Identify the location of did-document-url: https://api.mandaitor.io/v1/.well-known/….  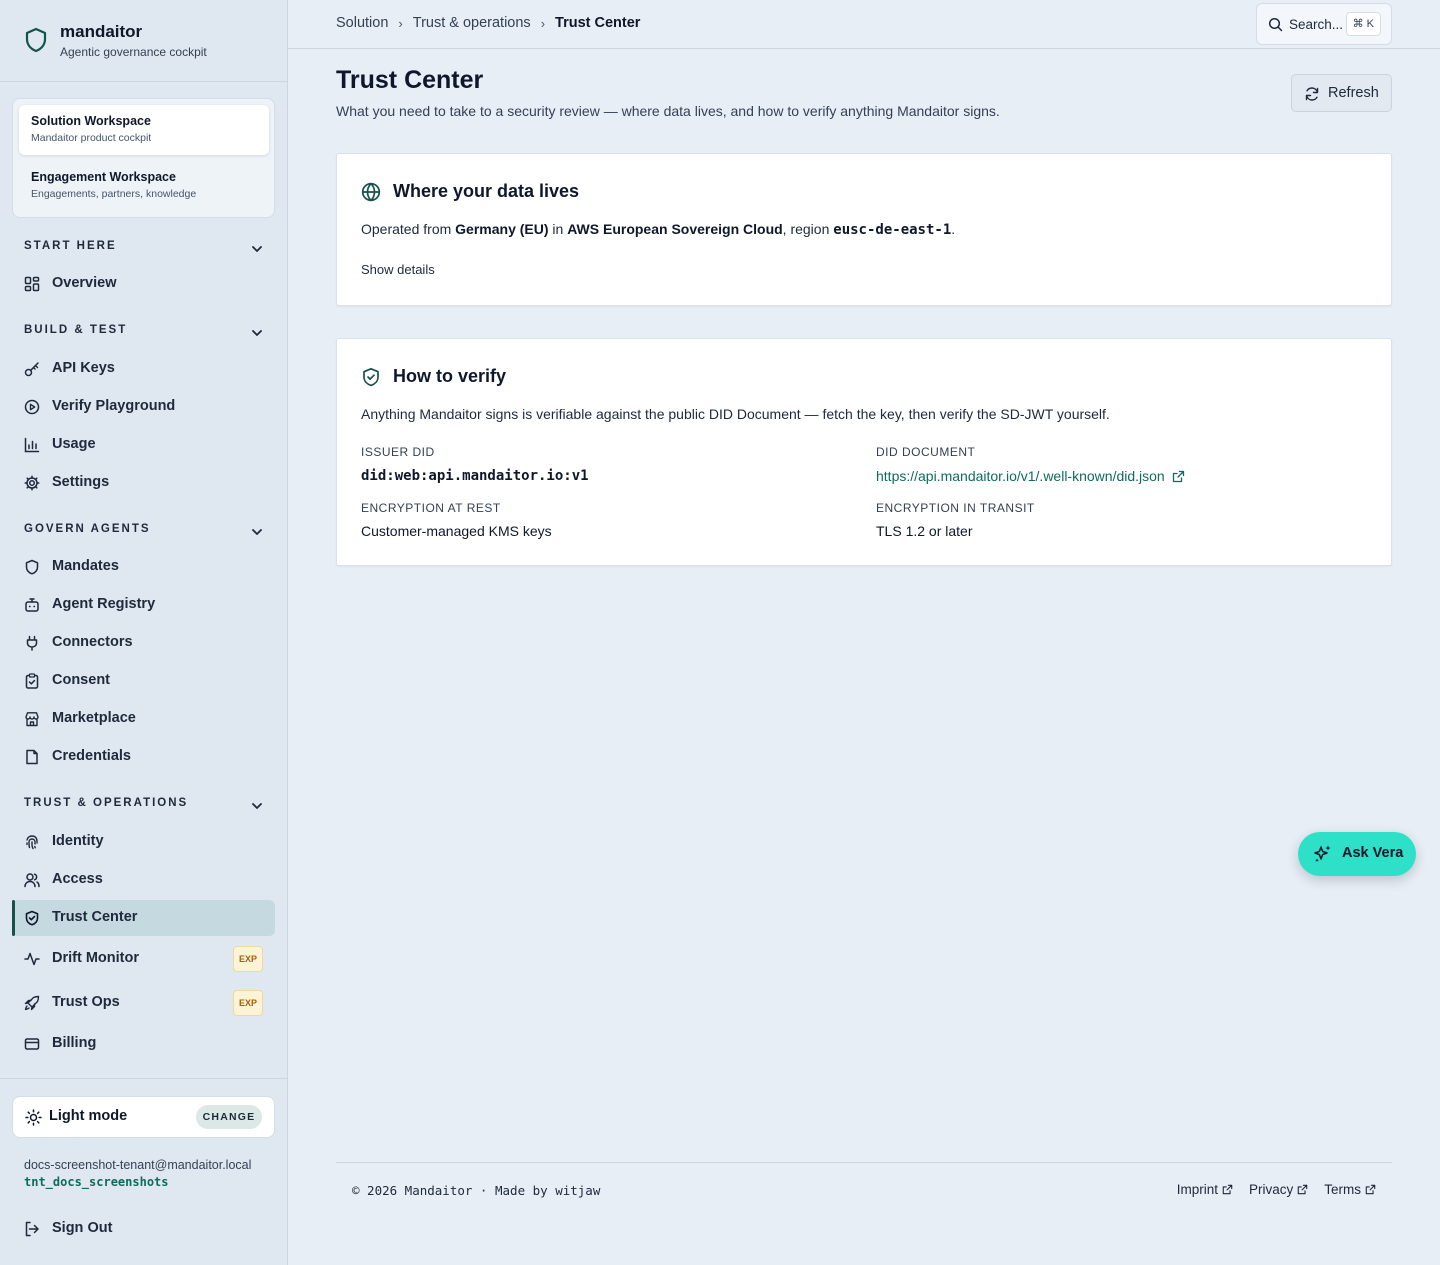
(1020, 476).